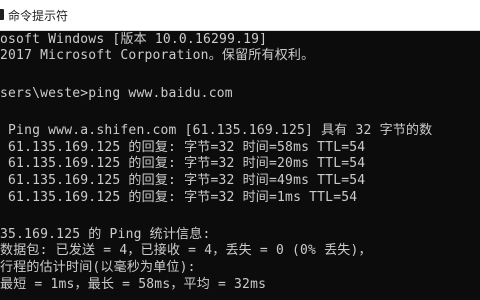 The image size is (480, 300). Describe the element at coordinates (240, 15) in the screenshot. I see `window-titlebar: 命令提示符` at that location.